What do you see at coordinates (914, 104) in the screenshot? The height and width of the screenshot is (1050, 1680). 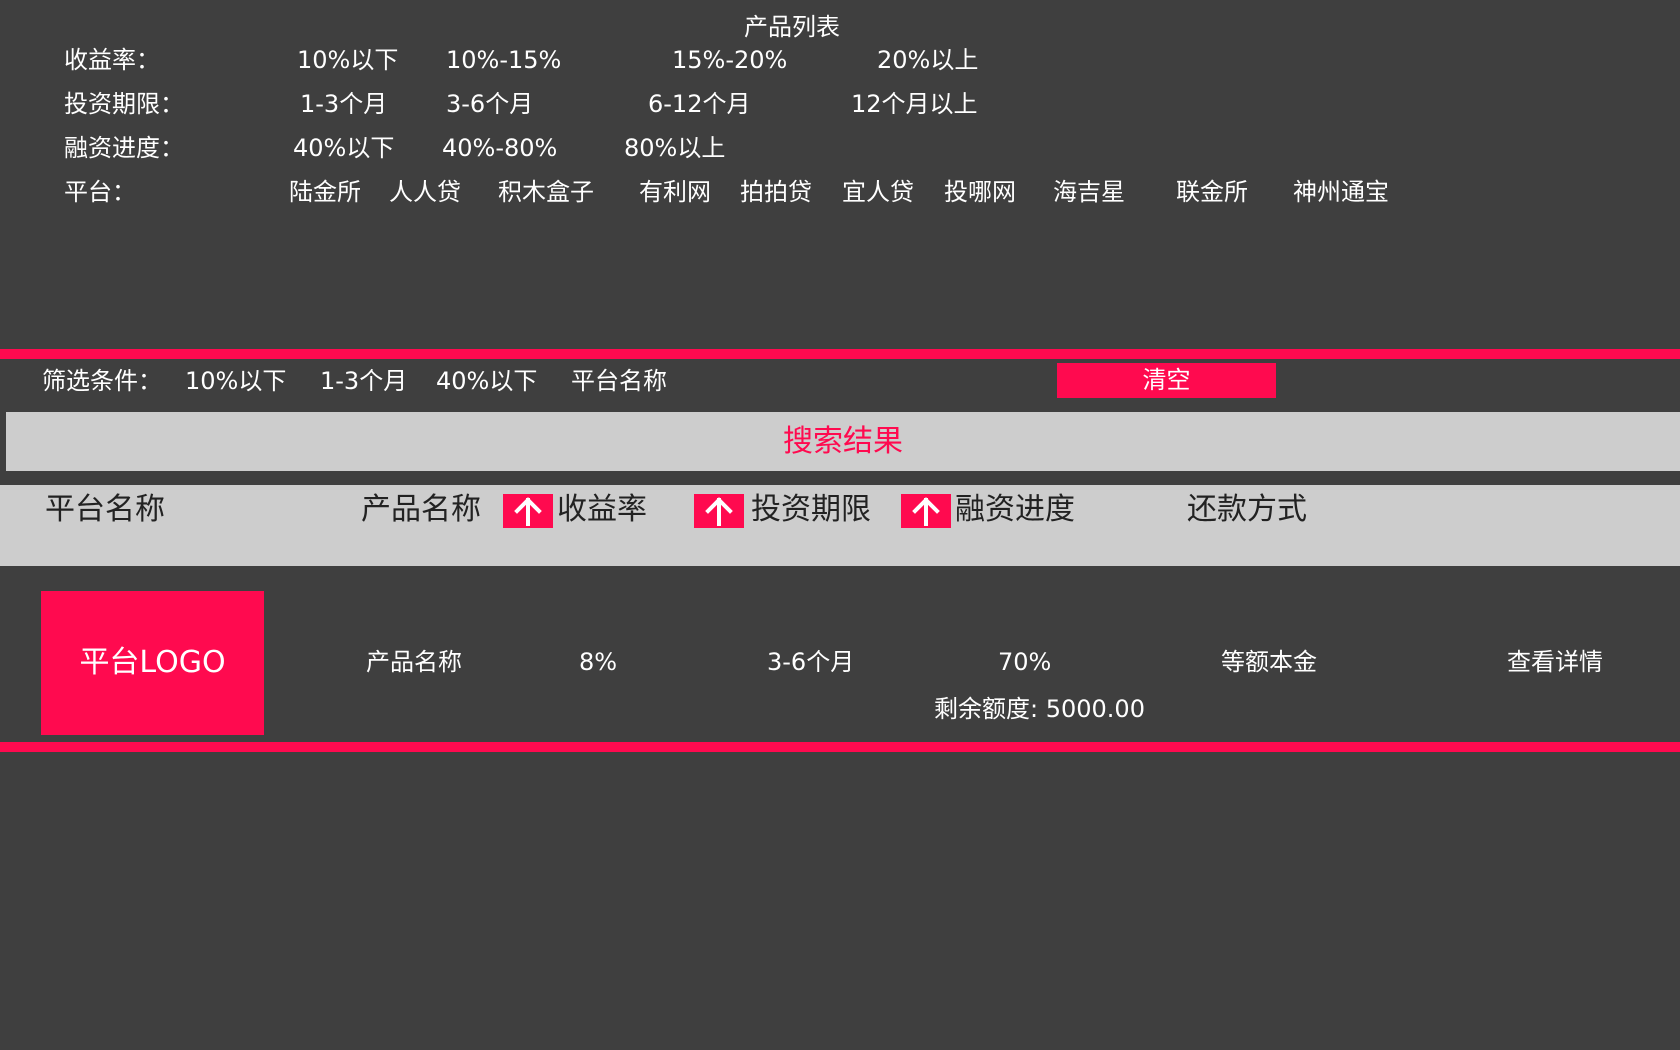 I see `filter-option-term-4: 12个月以上` at bounding box center [914, 104].